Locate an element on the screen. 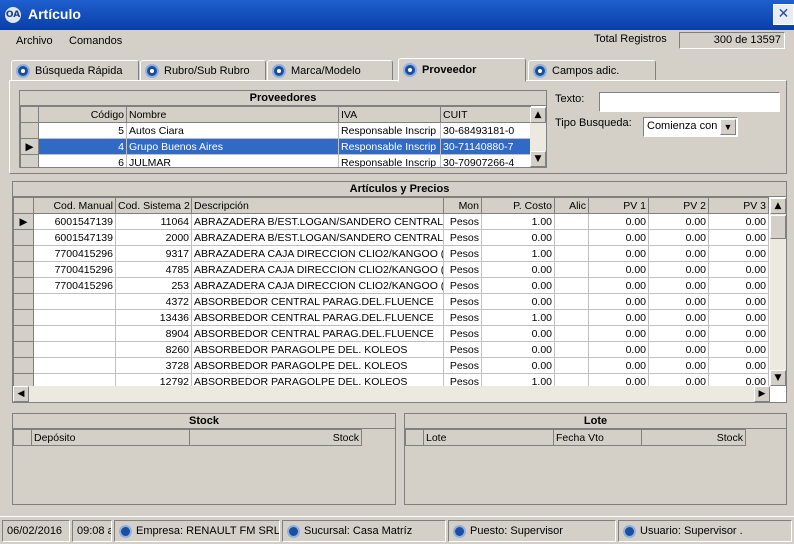 The image size is (794, 544). tab-label: Proveedor is located at coordinates (449, 70).